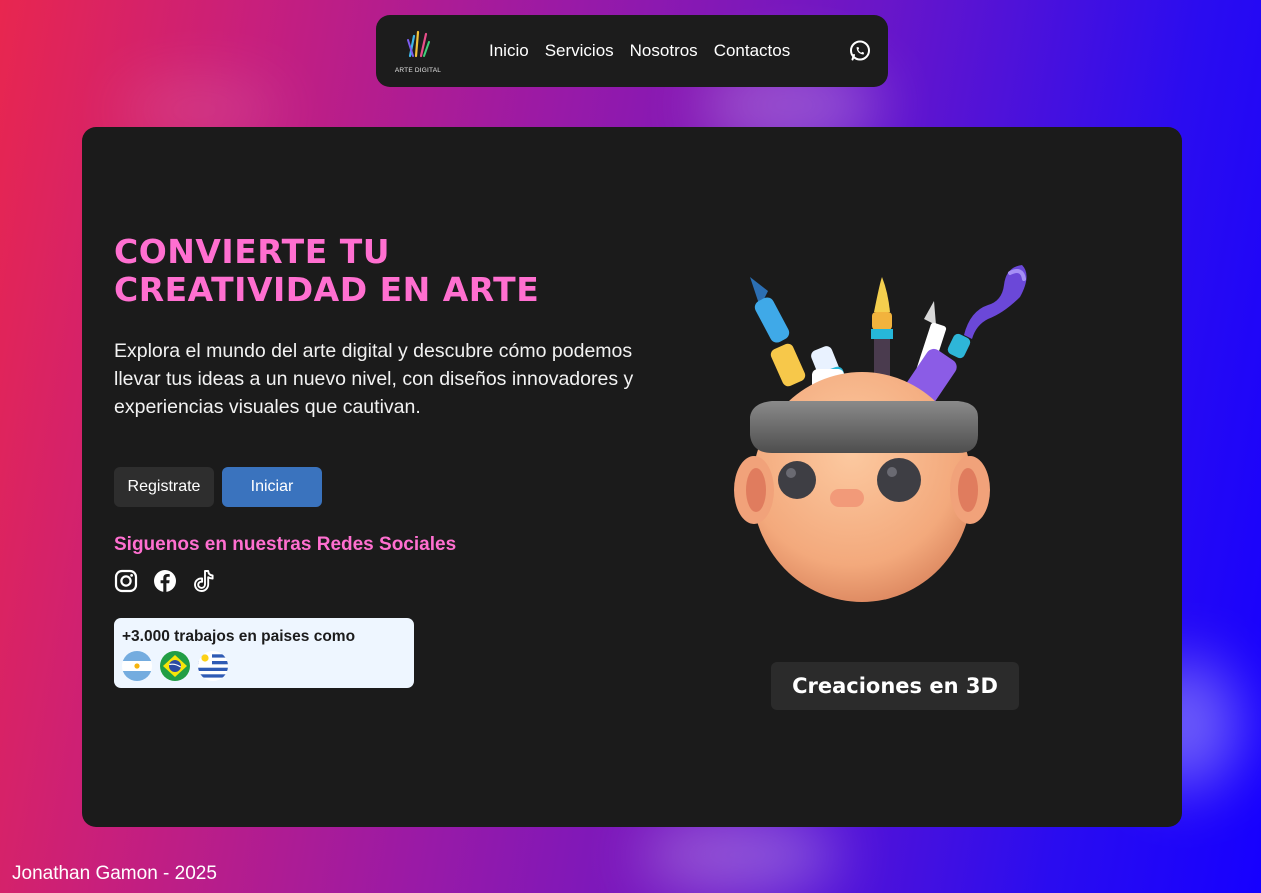  What do you see at coordinates (213, 666) in the screenshot?
I see `uruguay-flag` at bounding box center [213, 666].